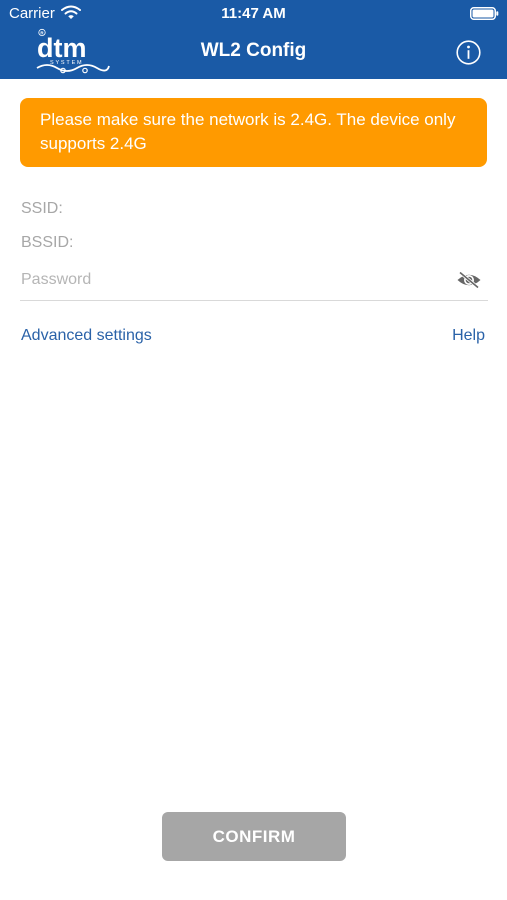  What do you see at coordinates (42, 208) in the screenshot?
I see `ssid-label: SSID:` at bounding box center [42, 208].